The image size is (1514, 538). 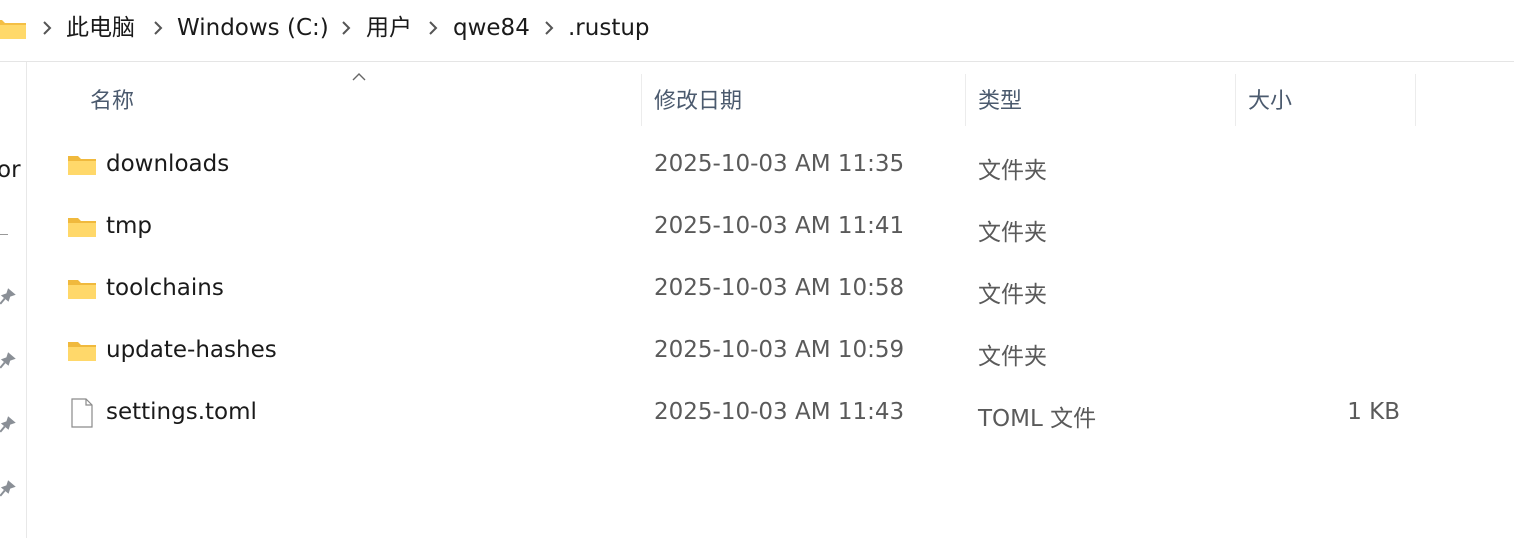 I want to click on file-row: tmp 2025-10-03 AM 11:41 文件夹, so click(x=768, y=227).